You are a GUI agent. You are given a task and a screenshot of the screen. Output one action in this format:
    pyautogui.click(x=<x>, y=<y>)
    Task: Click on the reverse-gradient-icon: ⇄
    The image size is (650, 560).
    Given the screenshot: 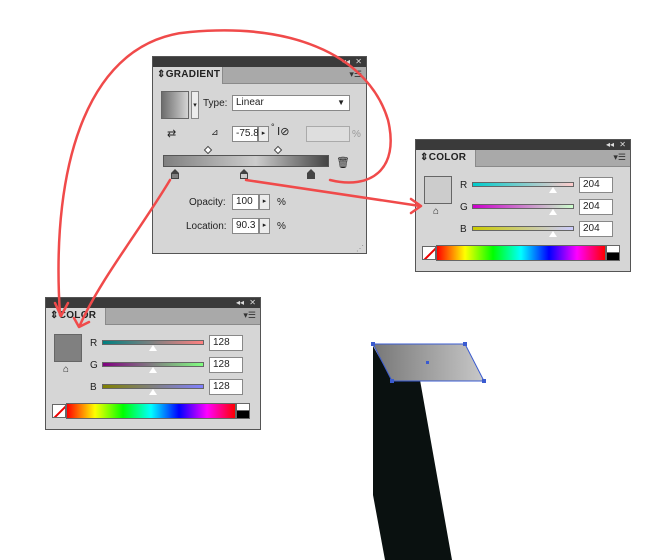 What is the action you would take?
    pyautogui.click(x=171, y=133)
    